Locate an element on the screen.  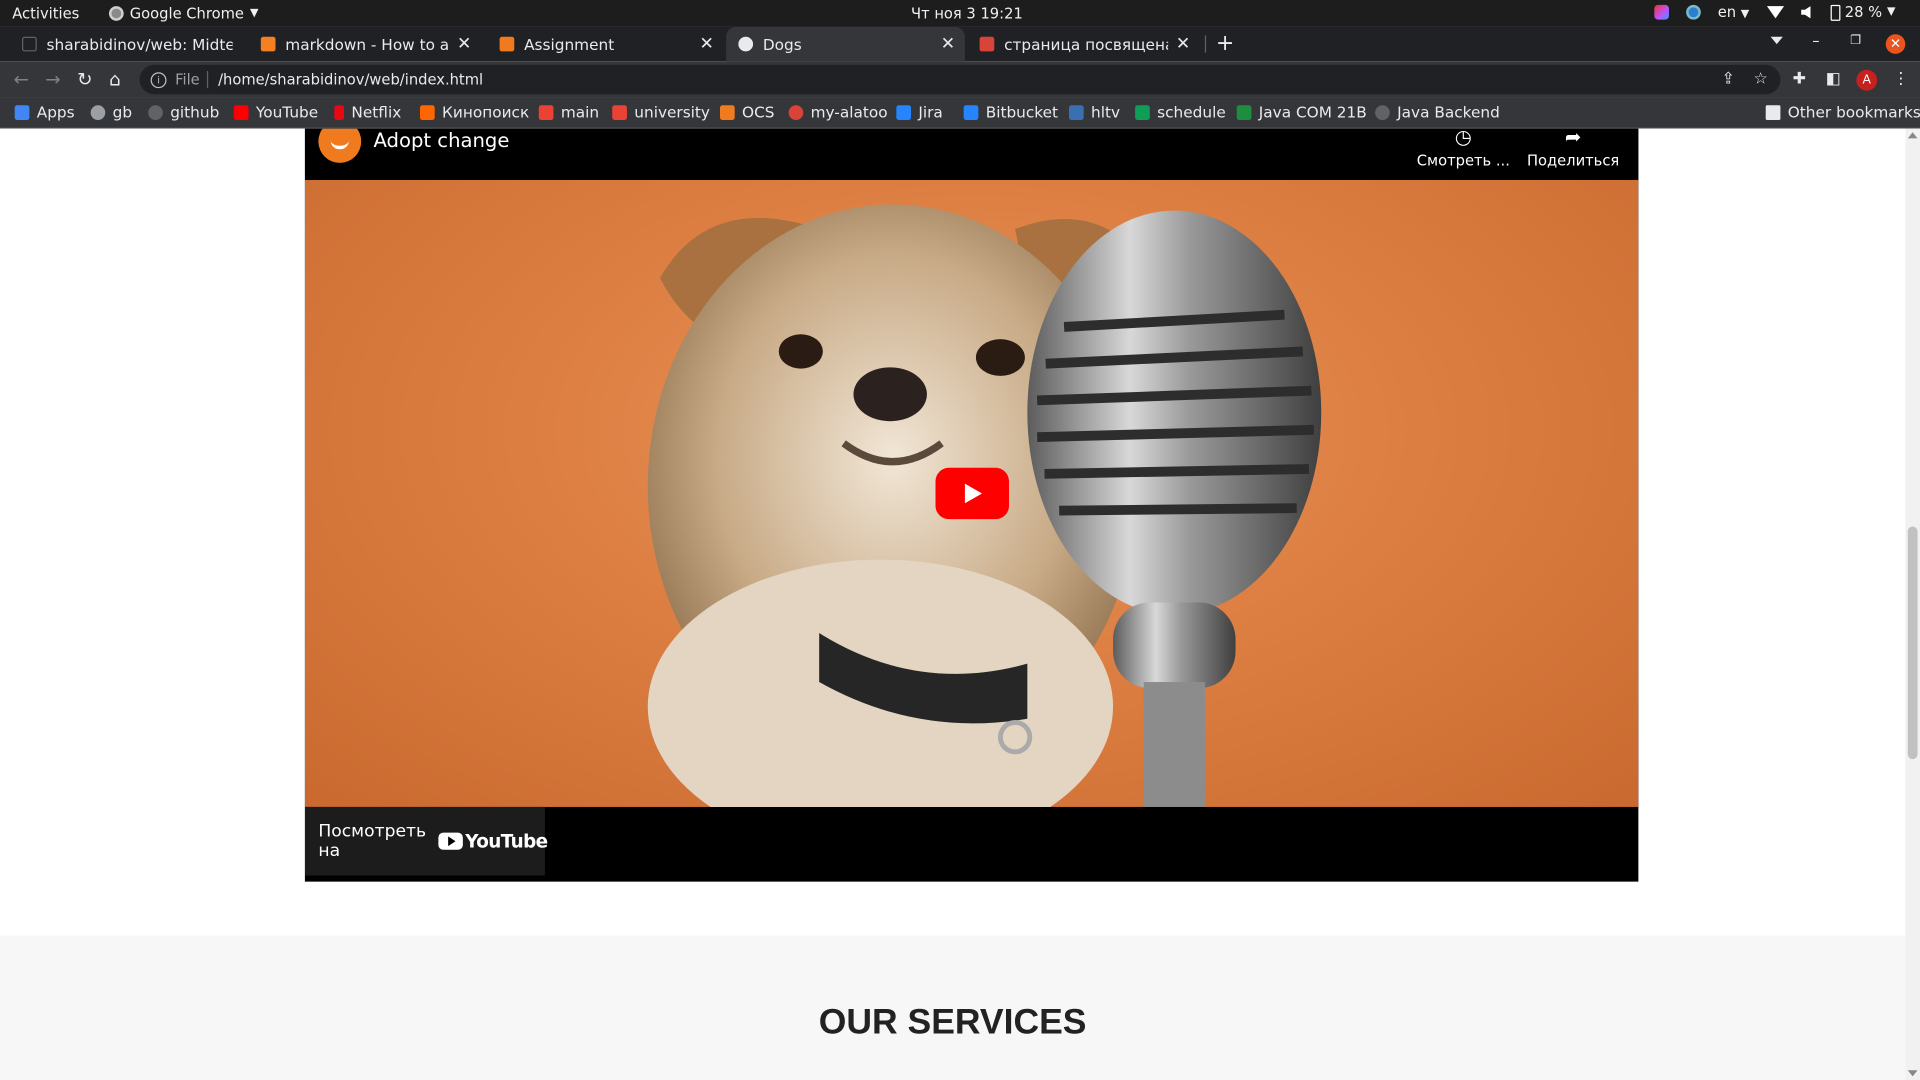
bookmark-netflix: Netflix is located at coordinates (367, 112).